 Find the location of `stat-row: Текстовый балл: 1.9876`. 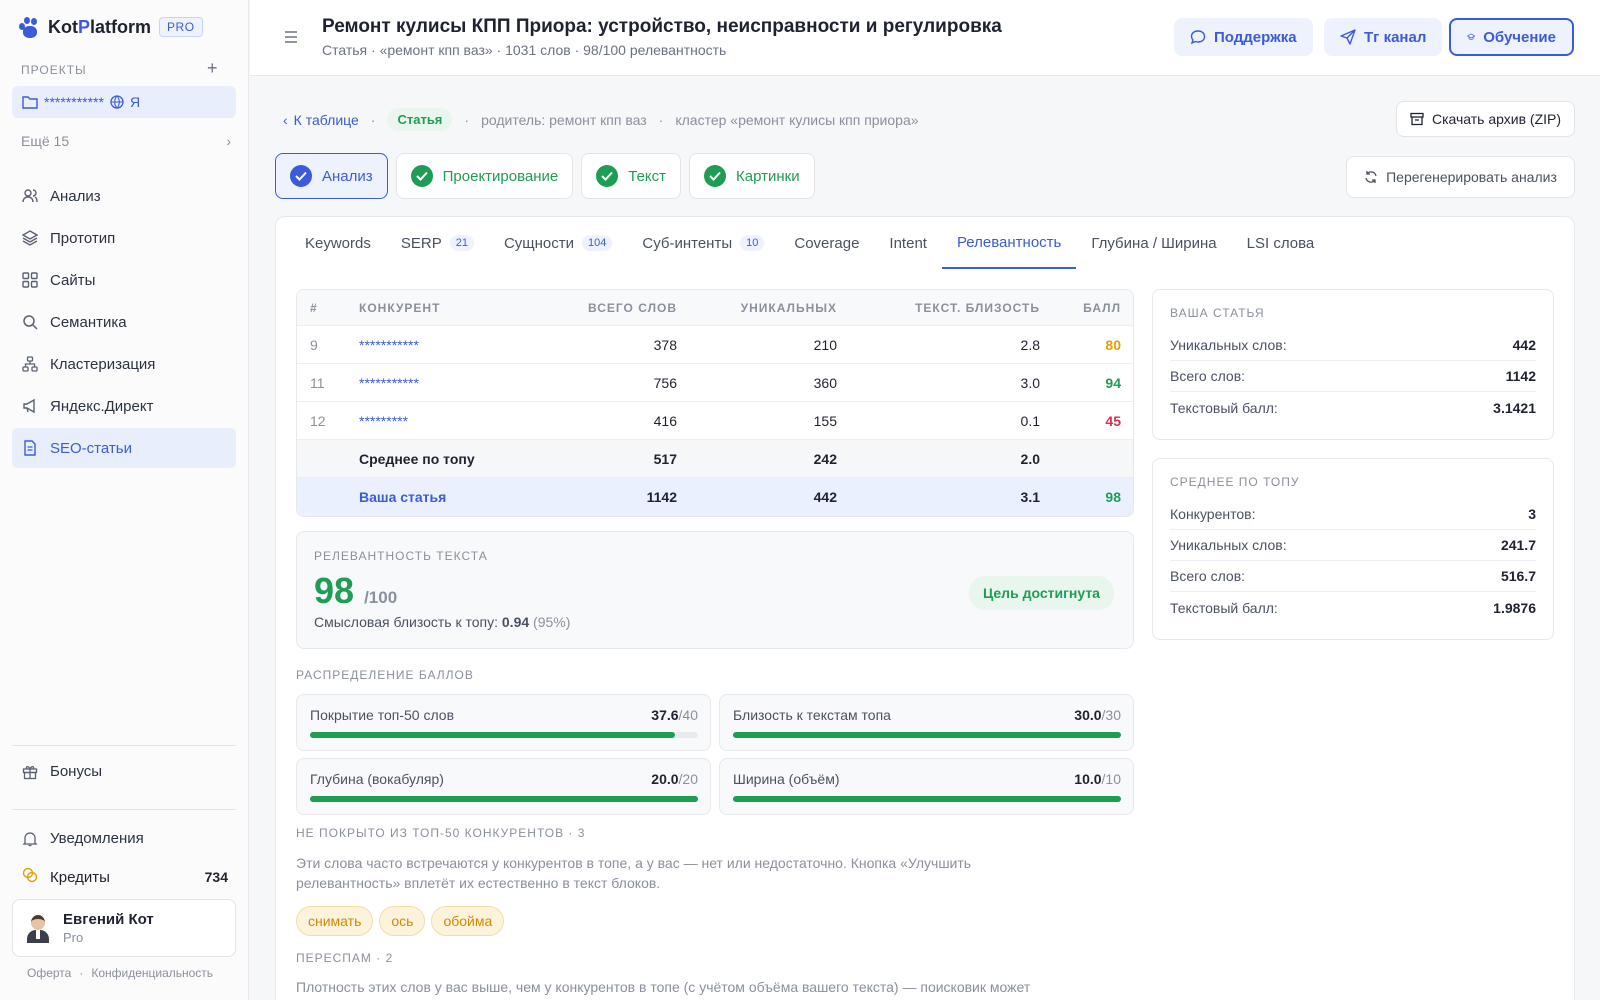

stat-row: Текстовый балл: 1.9876 is located at coordinates (1353, 607).